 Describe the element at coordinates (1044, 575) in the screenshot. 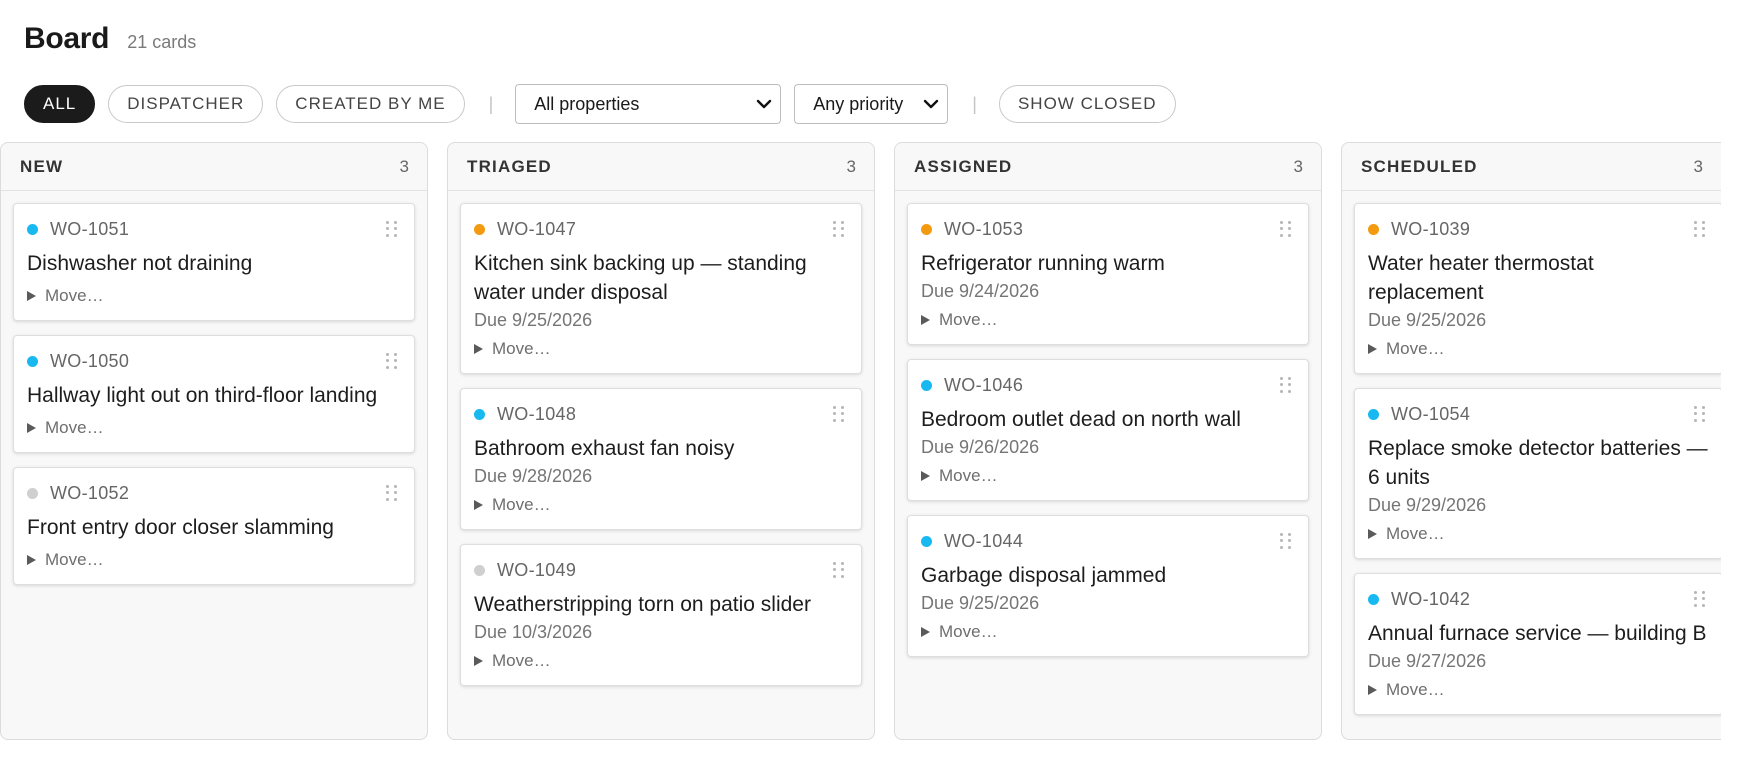

I see `card-title: Garbage disposal jammed` at that location.